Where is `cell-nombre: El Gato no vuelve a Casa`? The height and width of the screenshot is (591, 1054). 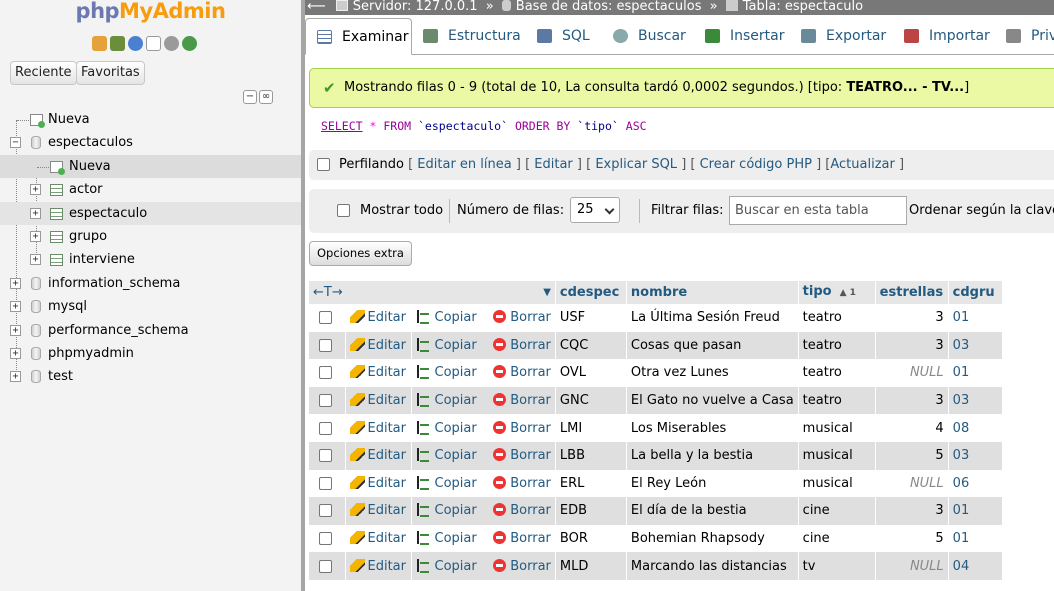
cell-nombre: El Gato no vuelve a Casa is located at coordinates (712, 400).